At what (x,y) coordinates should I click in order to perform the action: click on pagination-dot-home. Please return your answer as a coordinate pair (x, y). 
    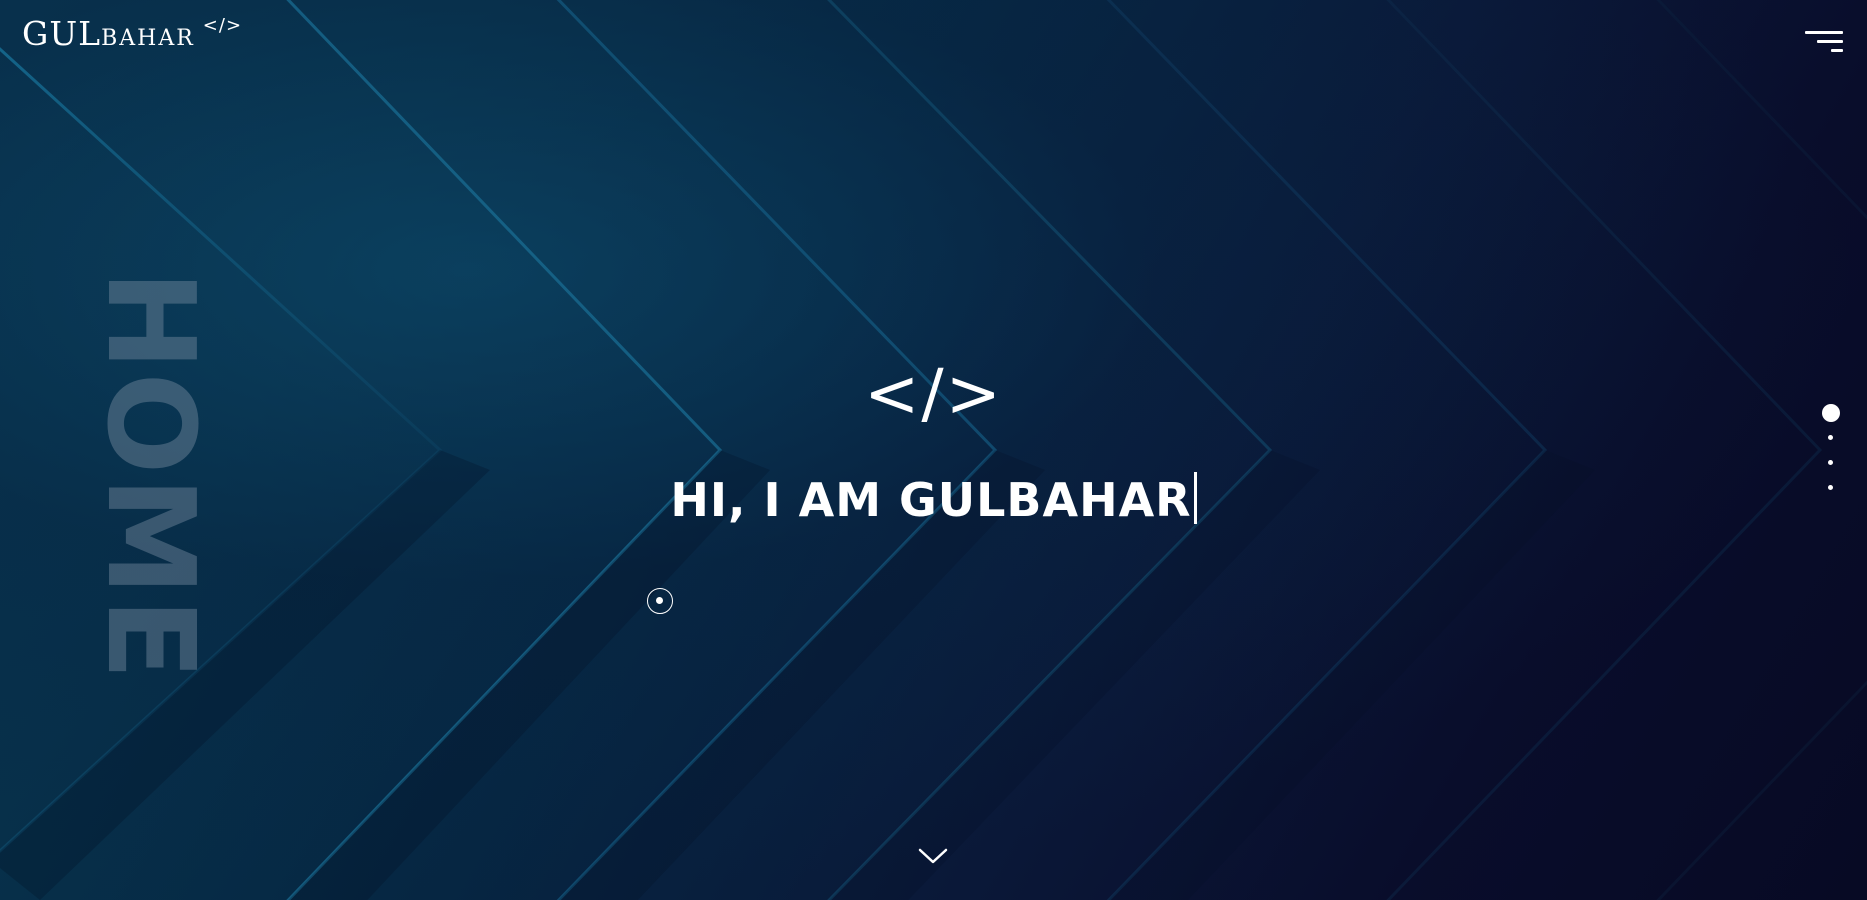
    Looking at the image, I should click on (1831, 413).